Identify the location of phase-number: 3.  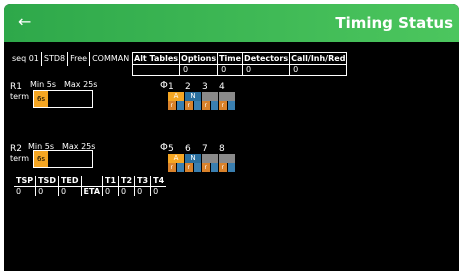
(205, 87).